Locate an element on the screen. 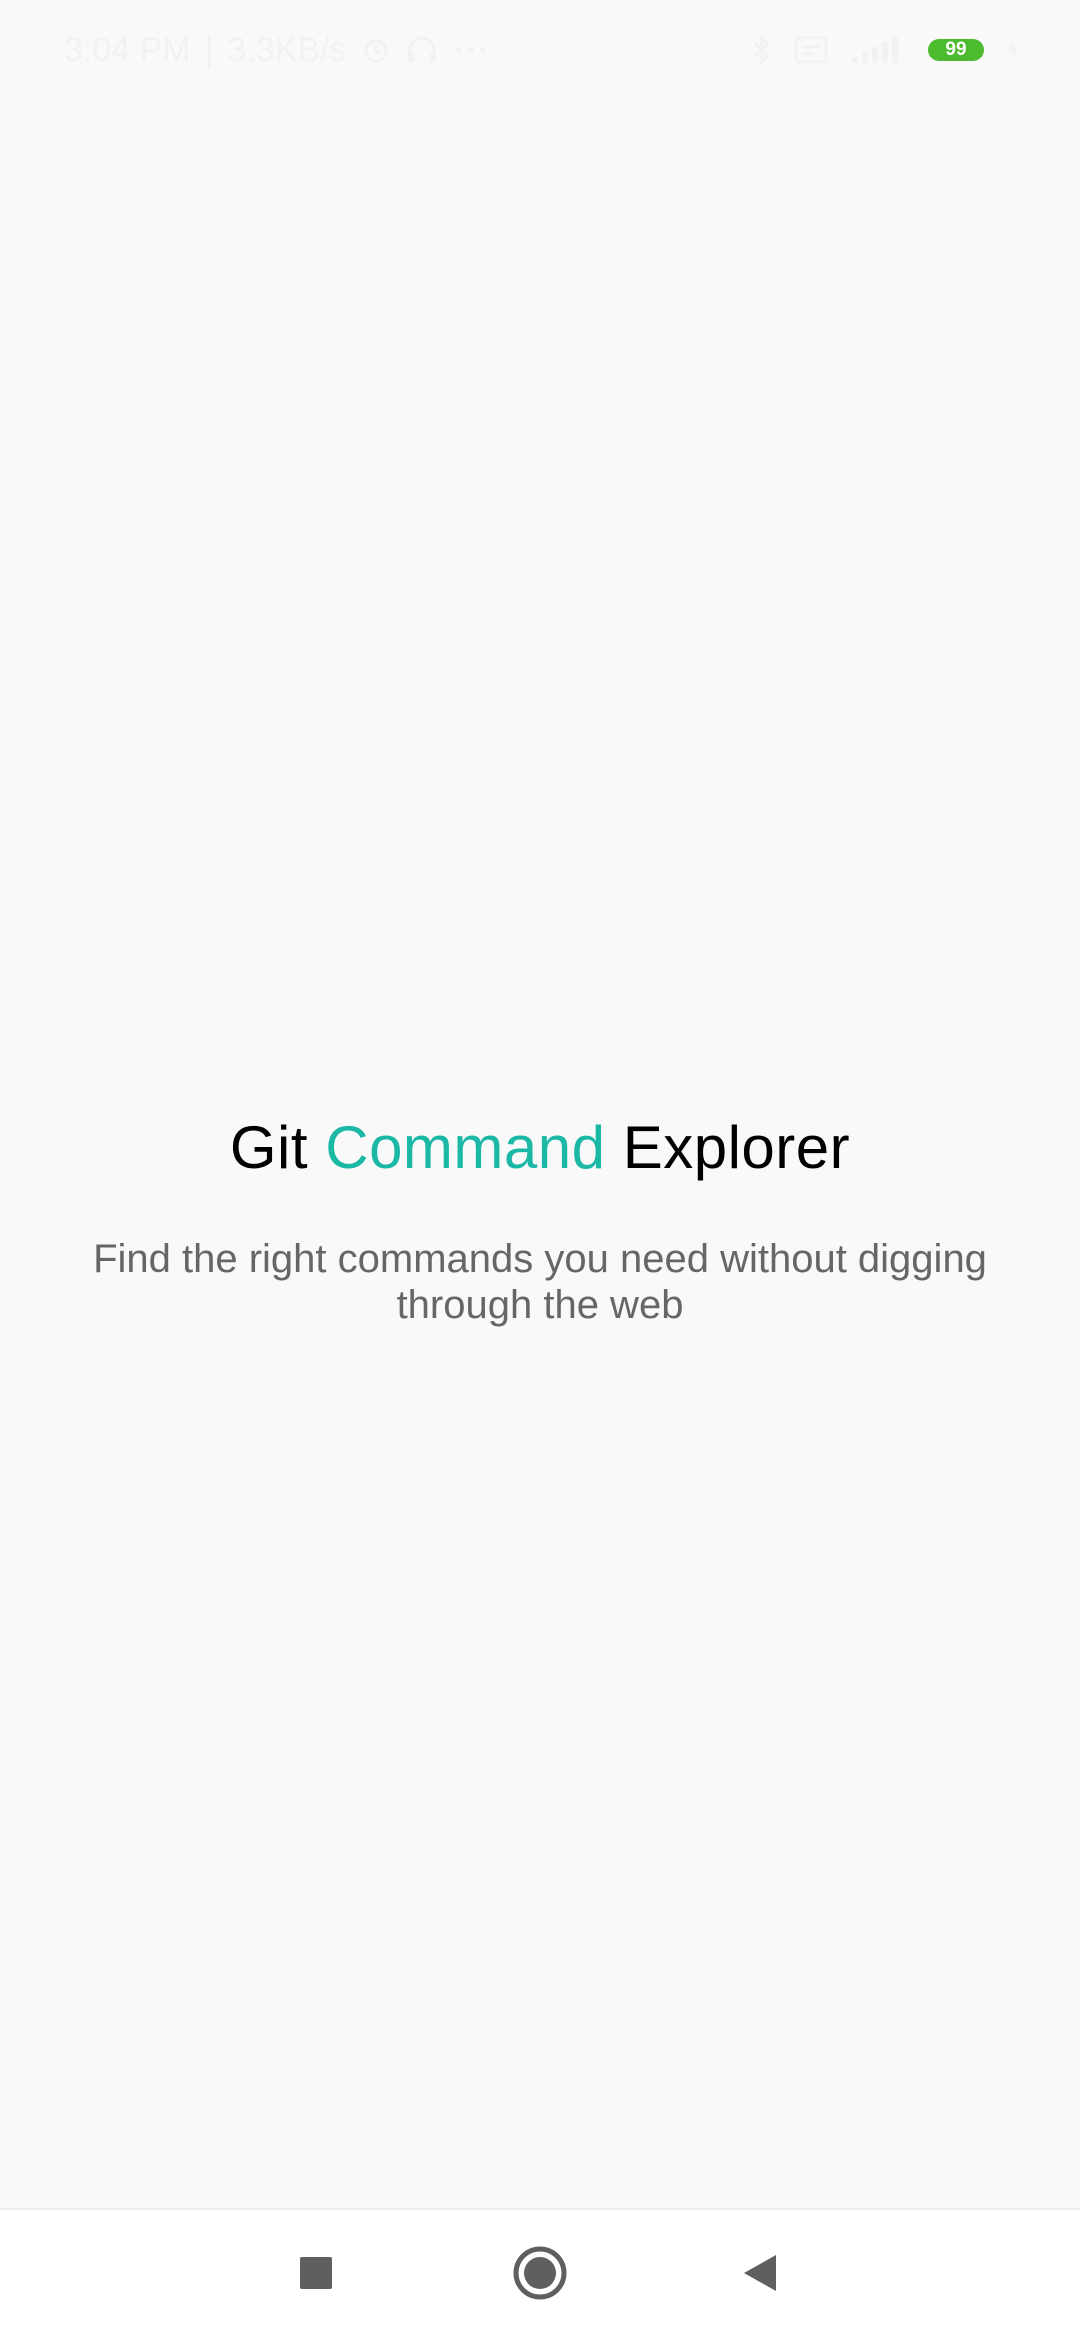 Image resolution: width=1080 pixels, height=2340 pixels. alarm-icon is located at coordinates (376, 50).